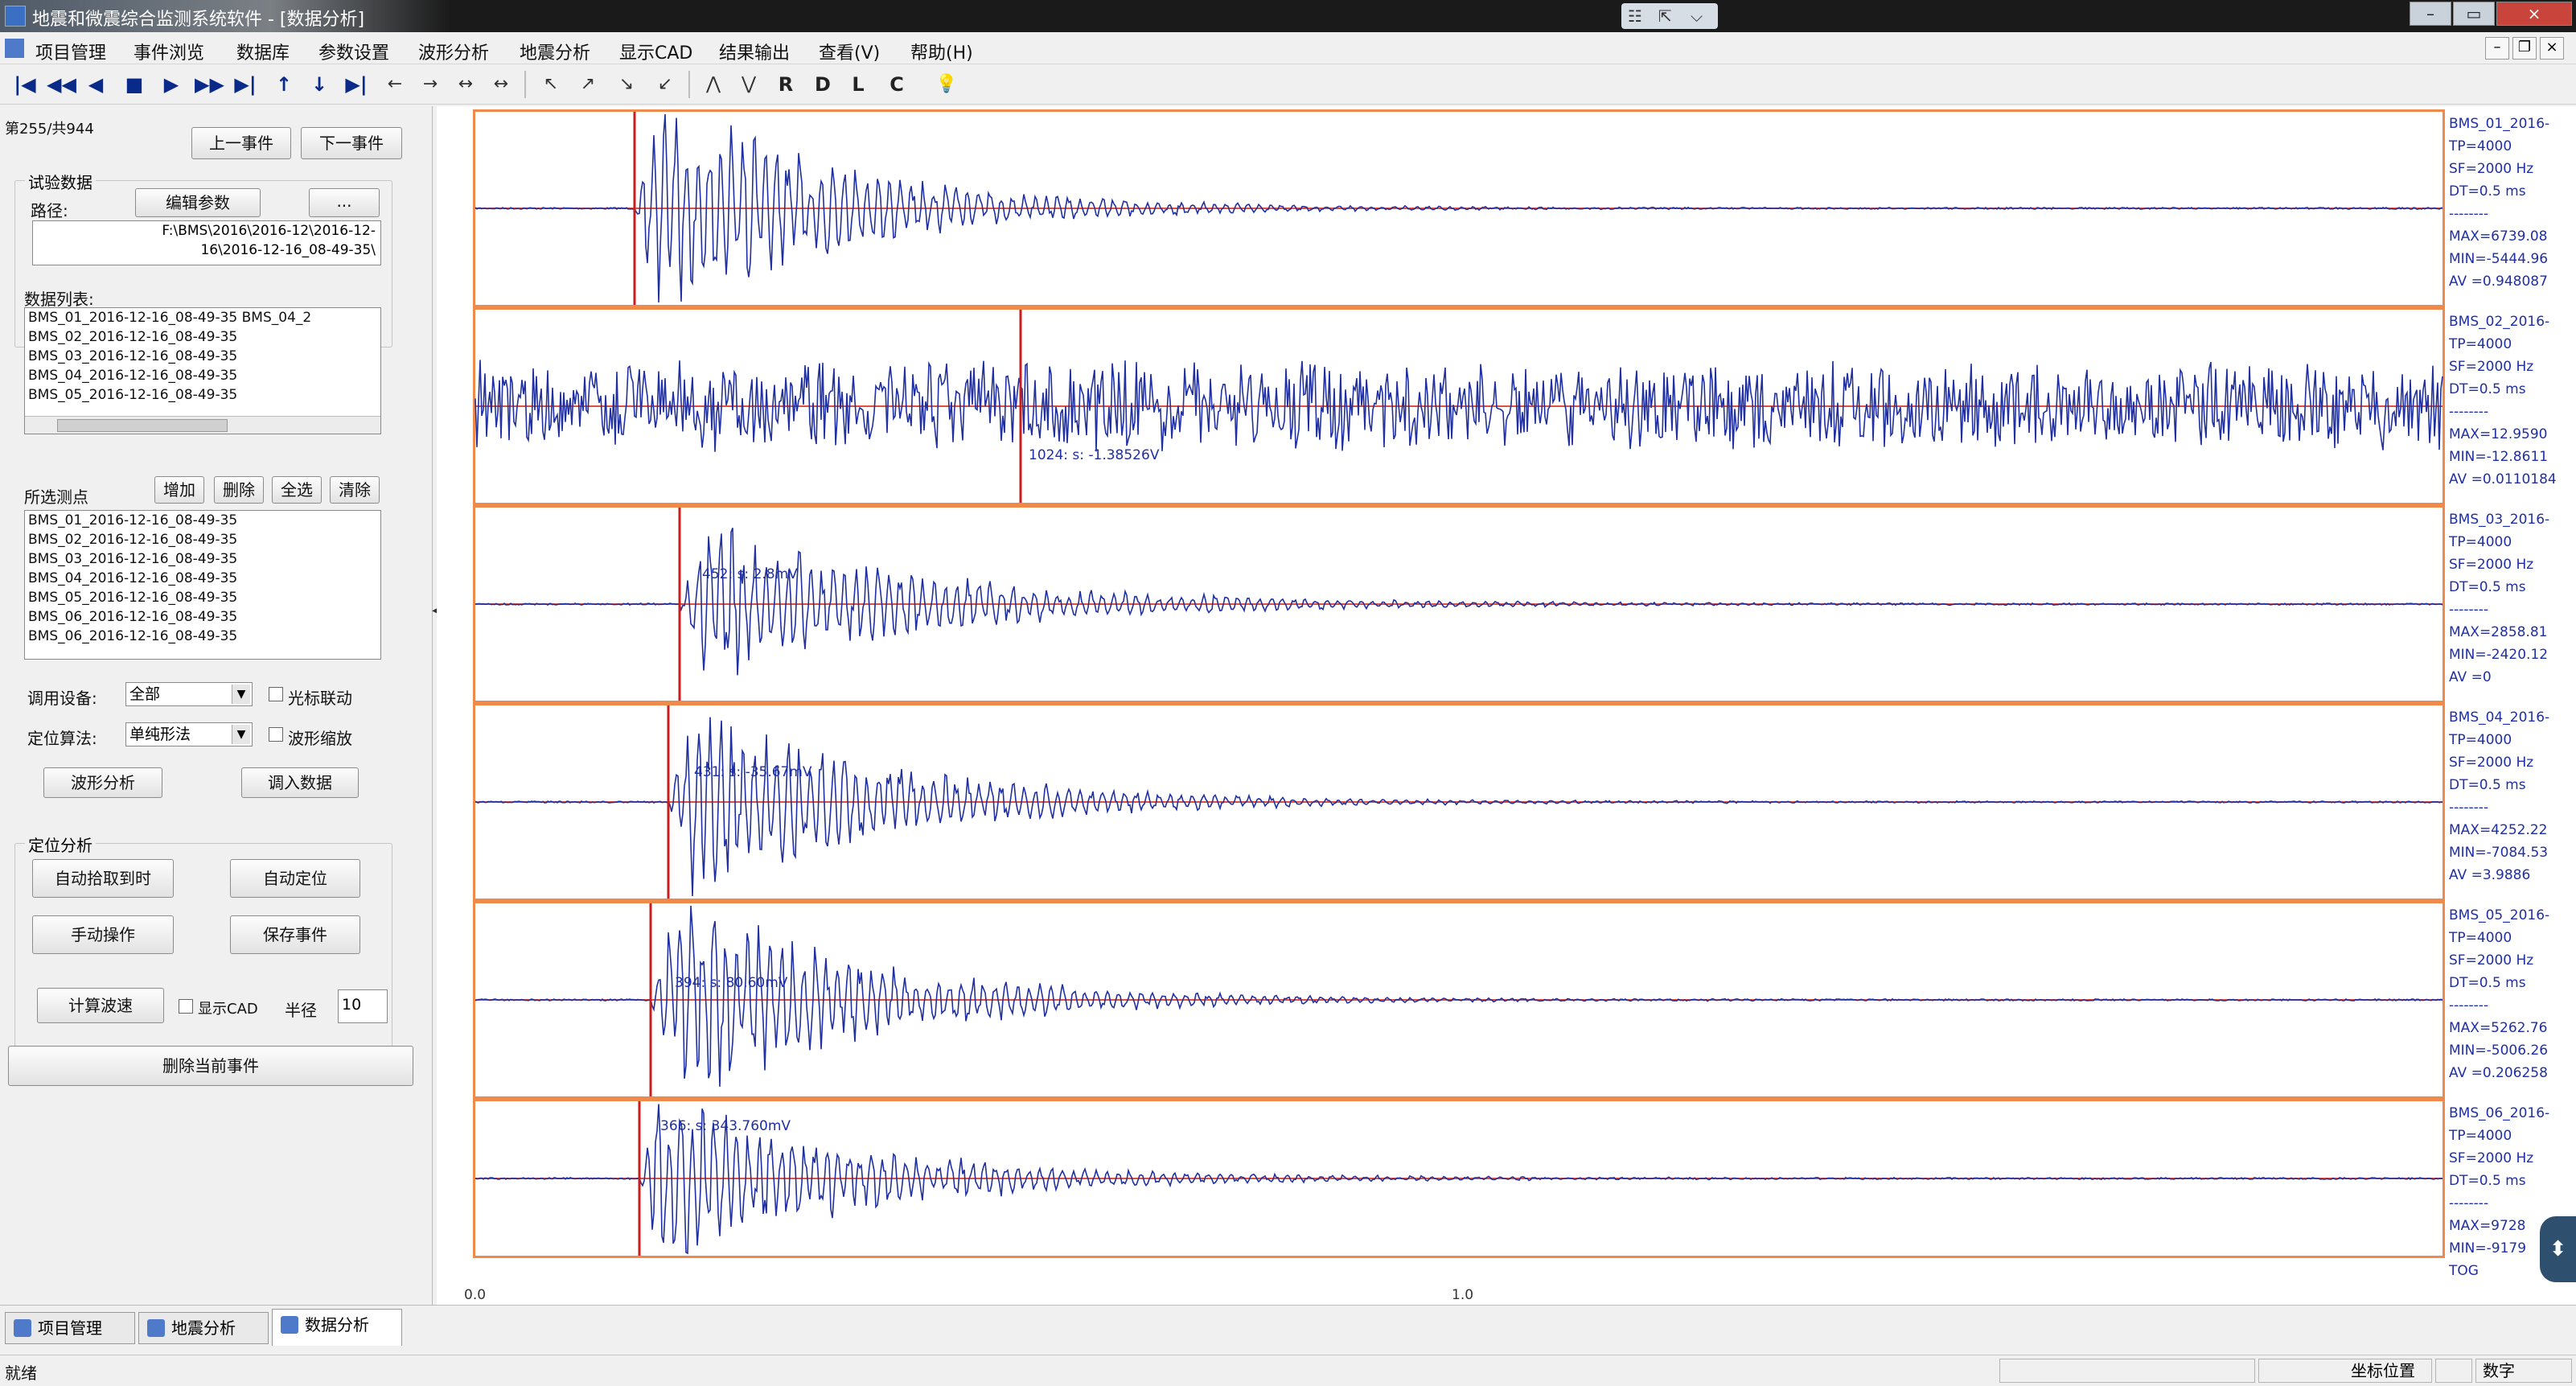 The image size is (2576, 1386). I want to click on calc-velocity-button: 计算波速, so click(100, 1005).